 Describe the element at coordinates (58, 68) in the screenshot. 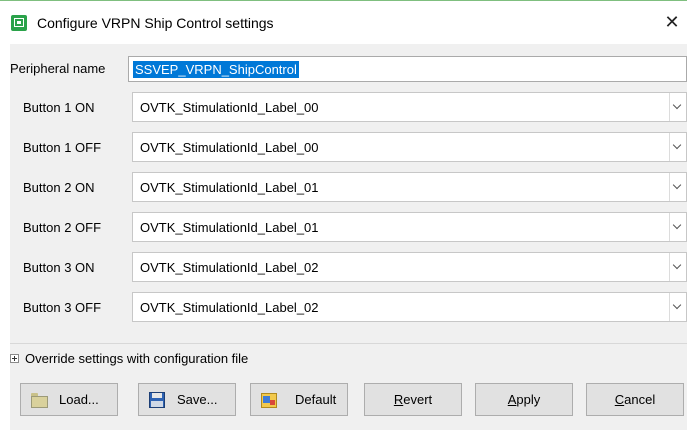

I see `peripheral-name-label: Peripheral name` at that location.